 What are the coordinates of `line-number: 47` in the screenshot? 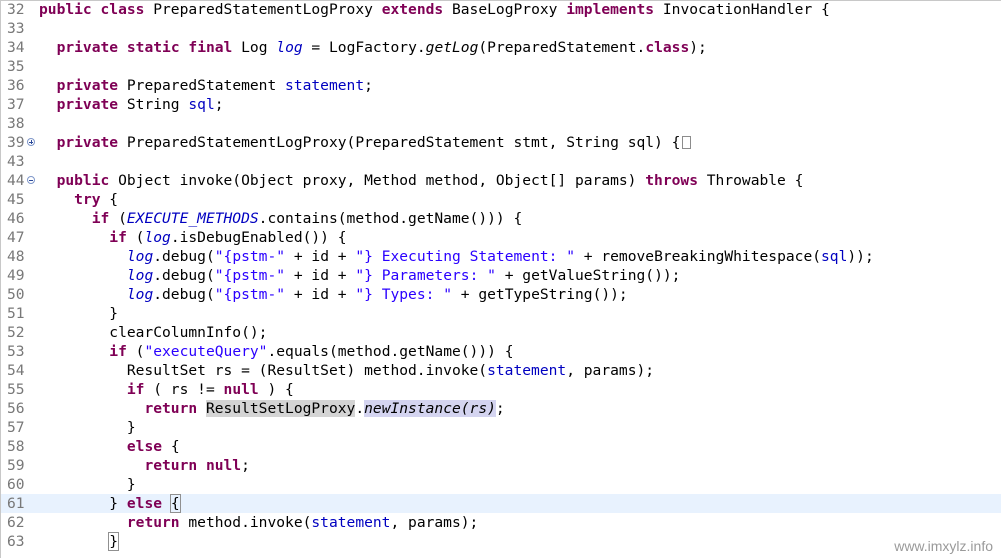 It's located at (16, 237).